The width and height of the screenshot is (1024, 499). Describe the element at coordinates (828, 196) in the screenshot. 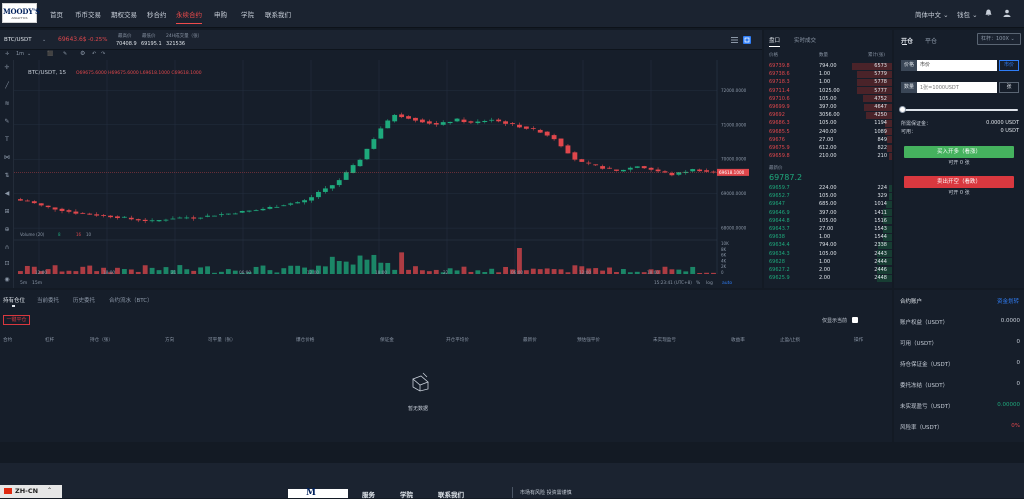

I see `bid-row: 69652.7 105.00 329` at that location.